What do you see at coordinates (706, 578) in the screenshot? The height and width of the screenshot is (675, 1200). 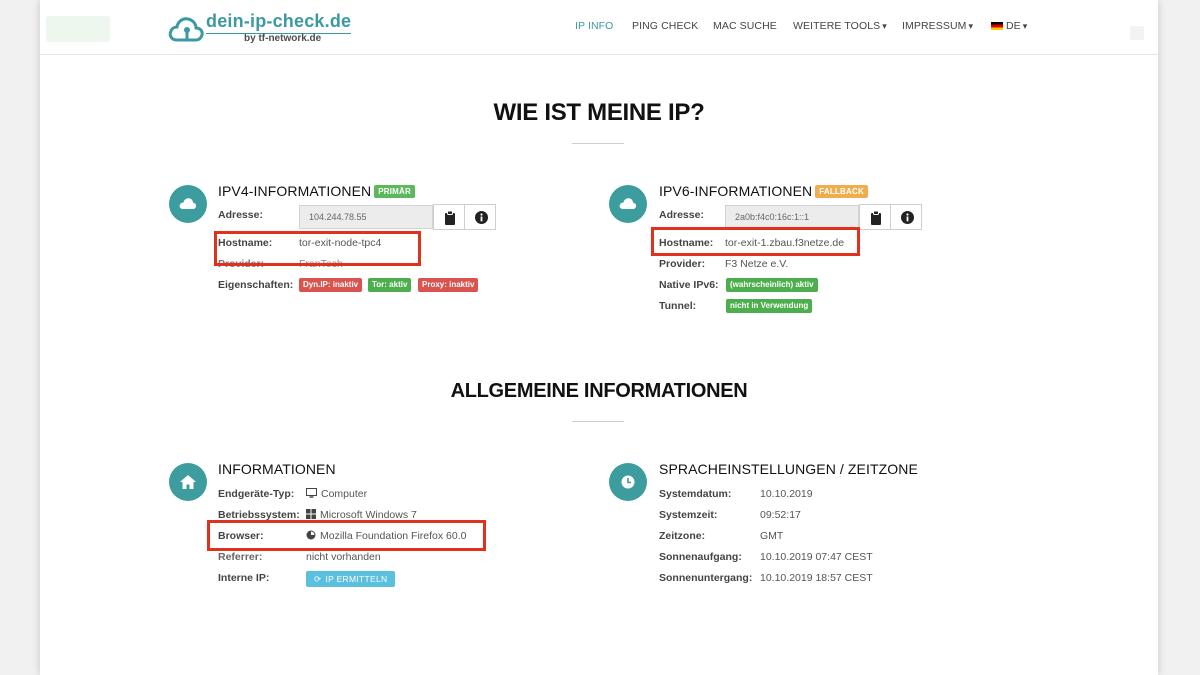 I see `sunset-label: Sonnenuntergang:` at bounding box center [706, 578].